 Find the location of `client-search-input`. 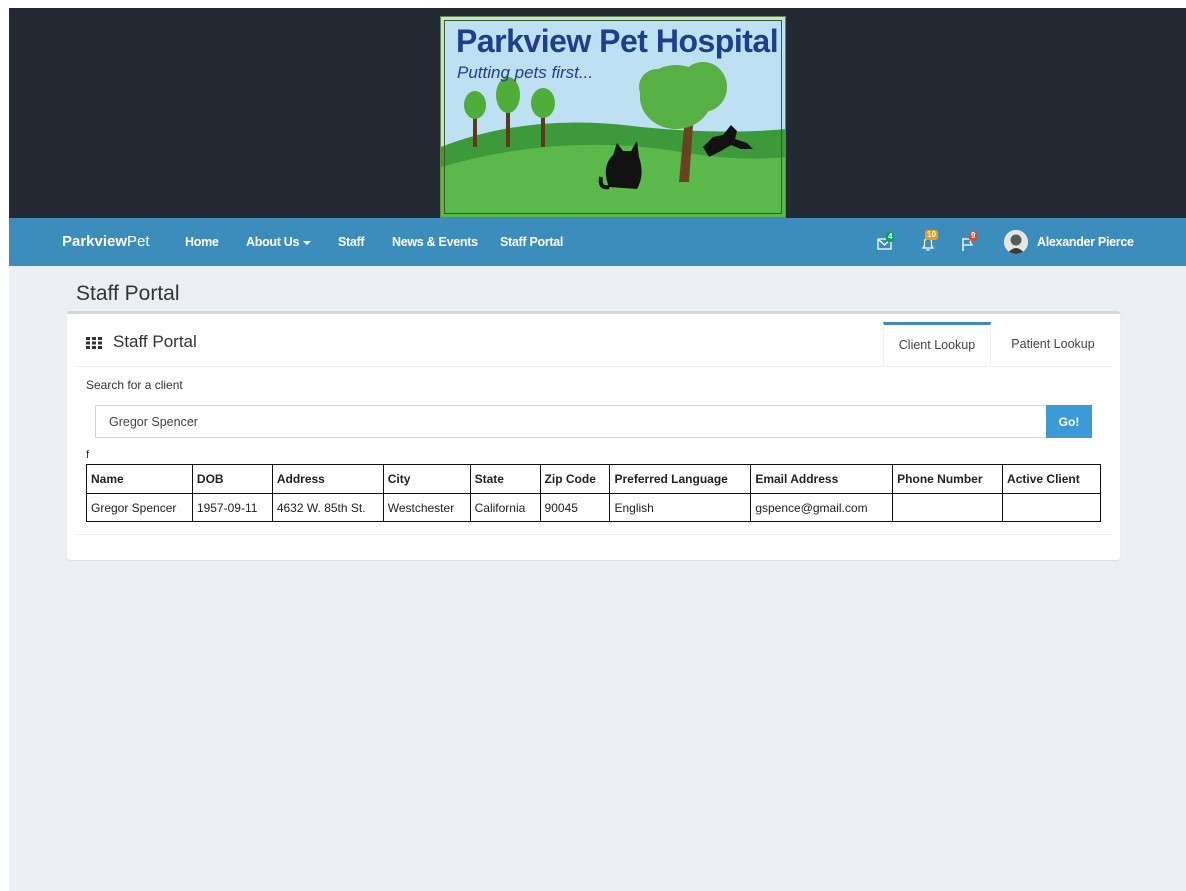

client-search-input is located at coordinates (571, 421).